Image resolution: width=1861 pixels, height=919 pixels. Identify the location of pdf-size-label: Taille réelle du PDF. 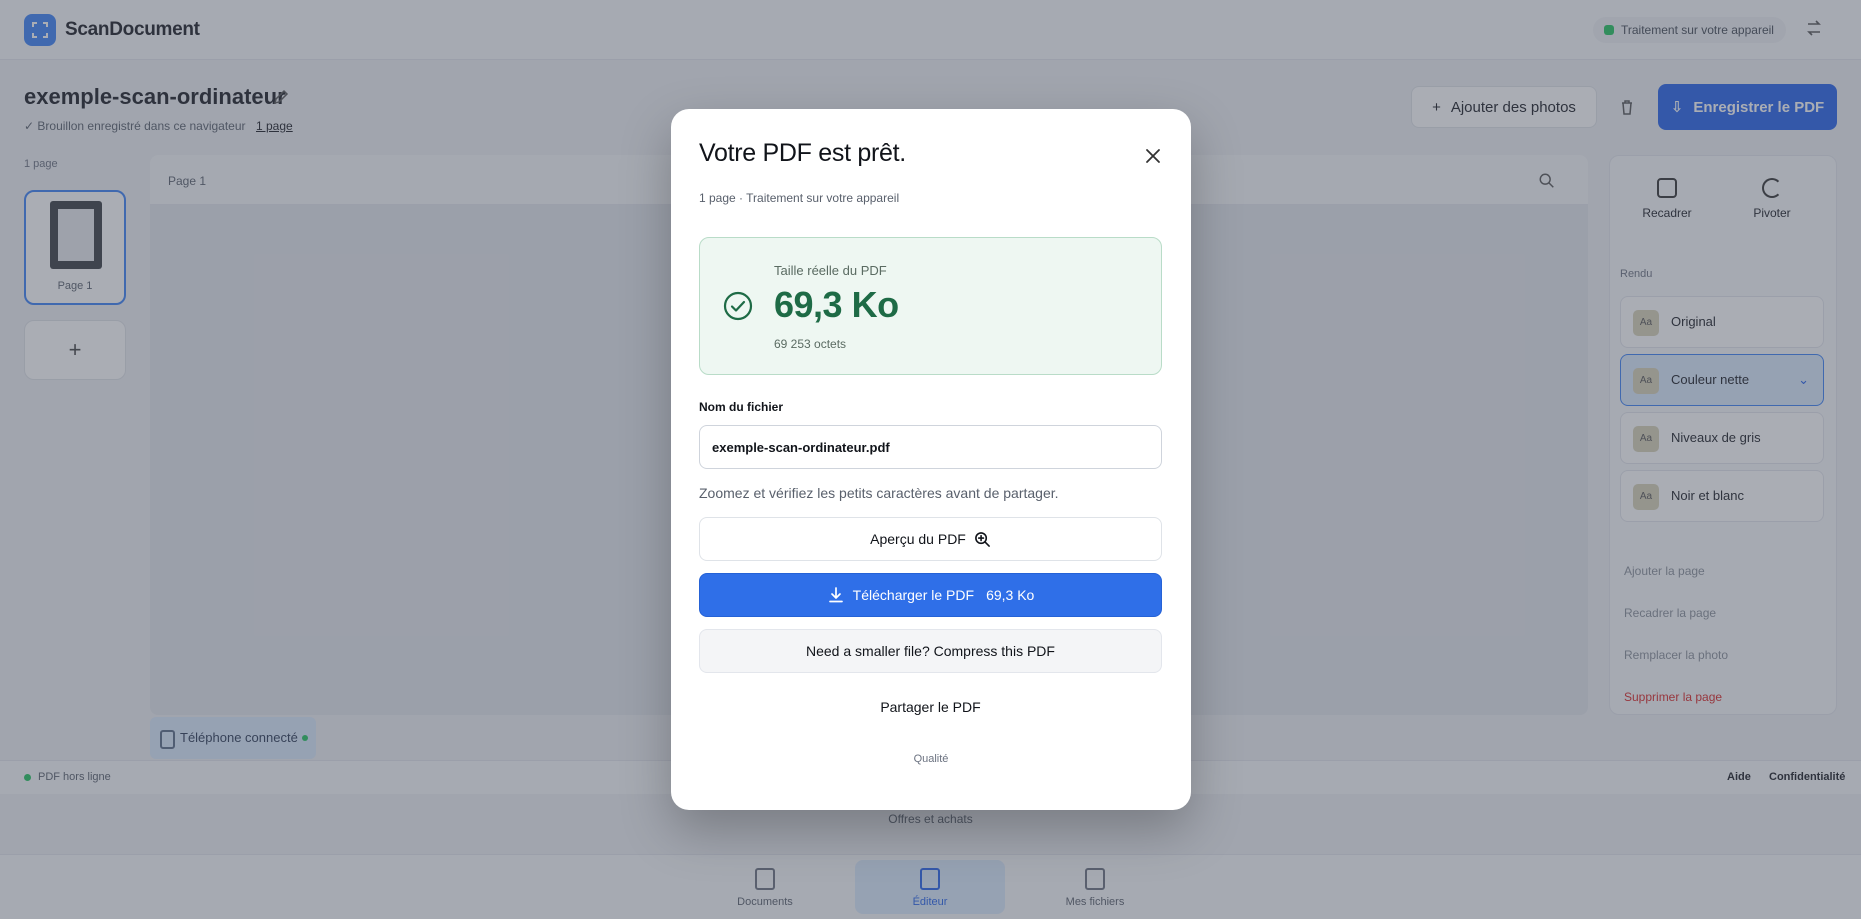
(830, 270).